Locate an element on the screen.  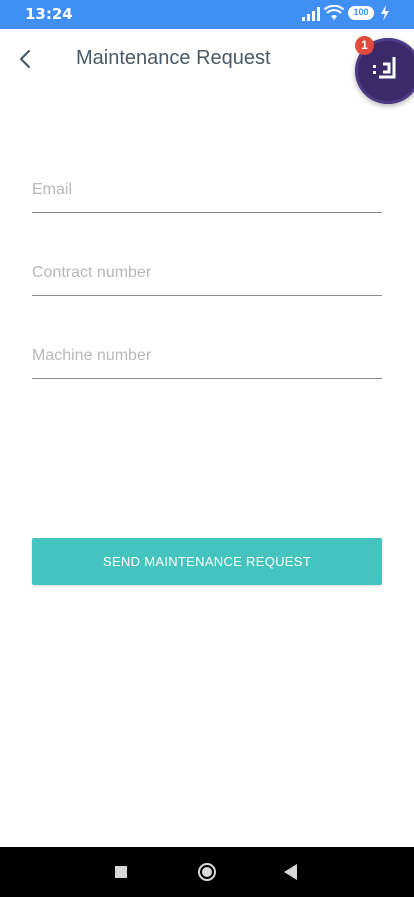
battery-level: 100 is located at coordinates (361, 12).